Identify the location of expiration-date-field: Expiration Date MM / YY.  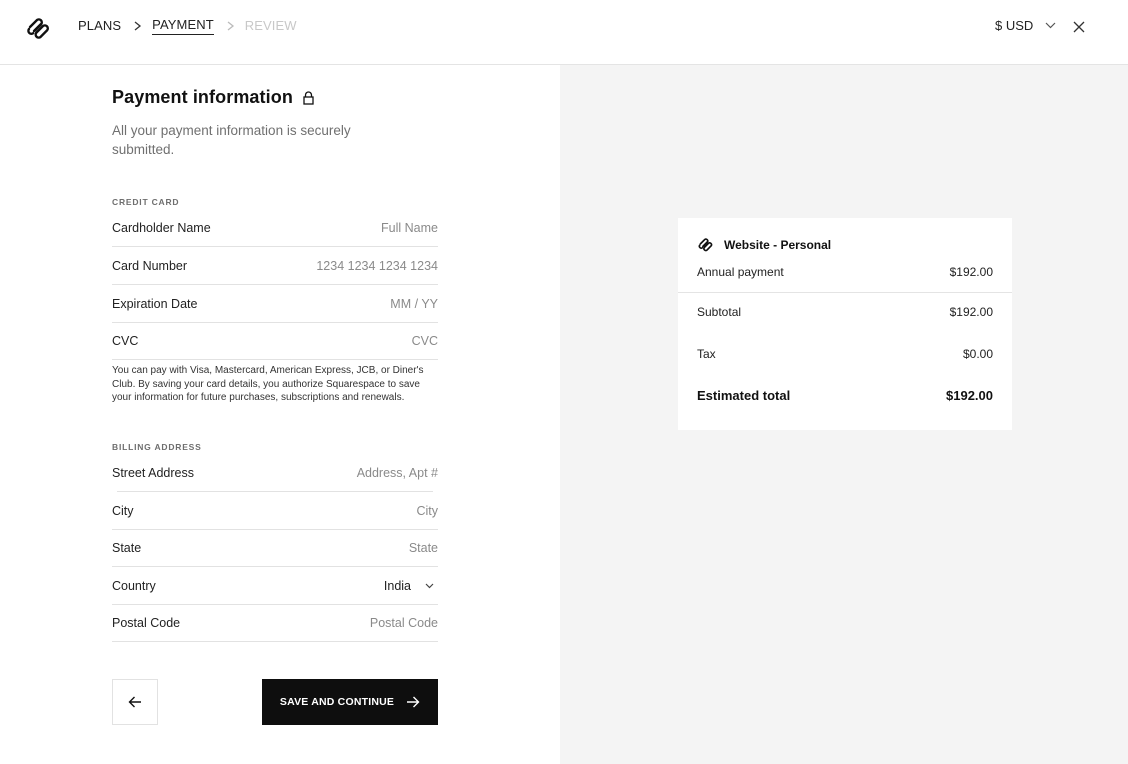
(275, 304).